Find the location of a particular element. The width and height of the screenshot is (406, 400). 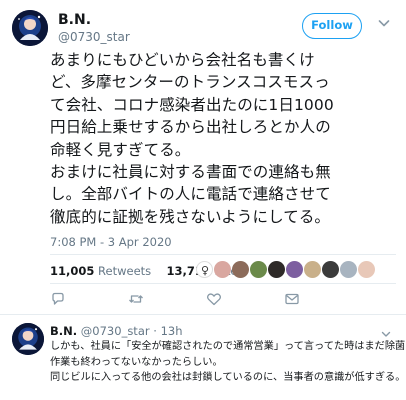

tweet-text-line: おまけに社員に対する書面での連絡も無 is located at coordinates (190, 172).